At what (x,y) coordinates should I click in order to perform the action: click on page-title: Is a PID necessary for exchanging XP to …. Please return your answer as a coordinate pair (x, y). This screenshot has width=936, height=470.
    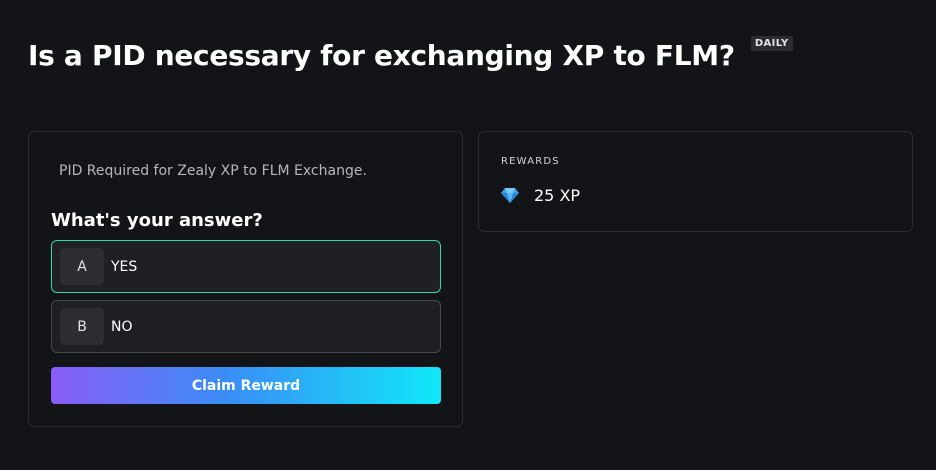
    Looking at the image, I should click on (381, 55).